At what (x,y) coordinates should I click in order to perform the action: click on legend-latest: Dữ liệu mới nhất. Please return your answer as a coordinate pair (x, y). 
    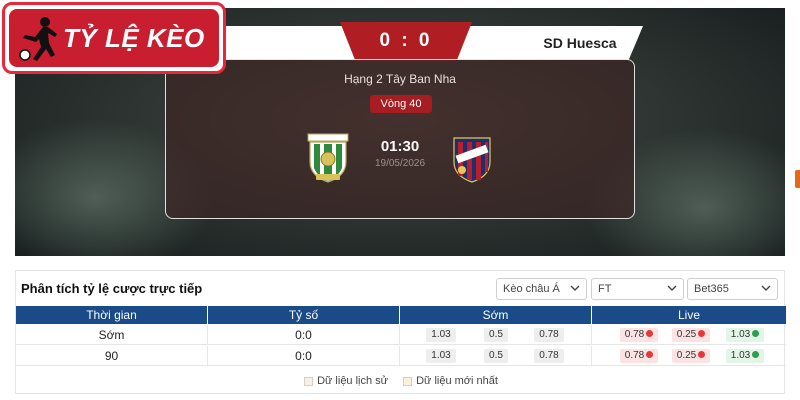
    Looking at the image, I should click on (450, 381).